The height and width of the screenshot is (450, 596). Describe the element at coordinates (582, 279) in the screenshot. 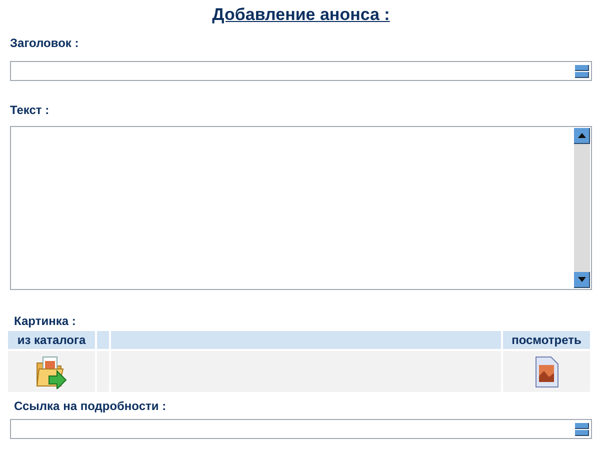

I see `scroll-down-icon` at that location.